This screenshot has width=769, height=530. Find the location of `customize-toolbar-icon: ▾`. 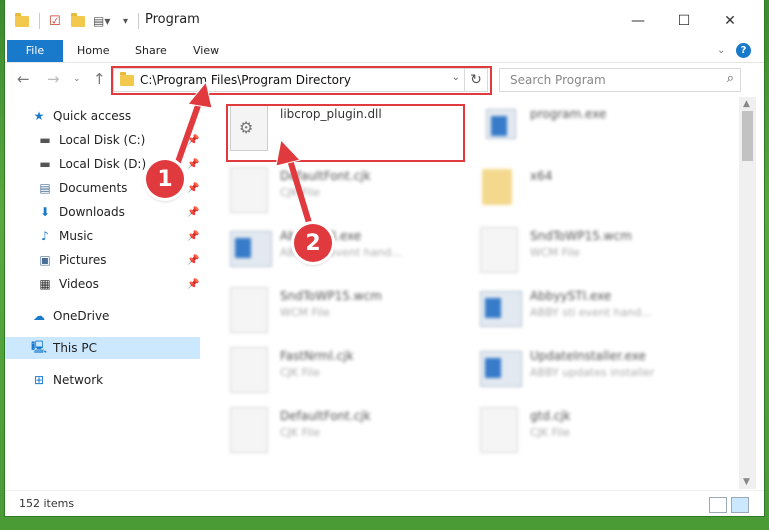

customize-toolbar-icon: ▾ is located at coordinates (125, 21).